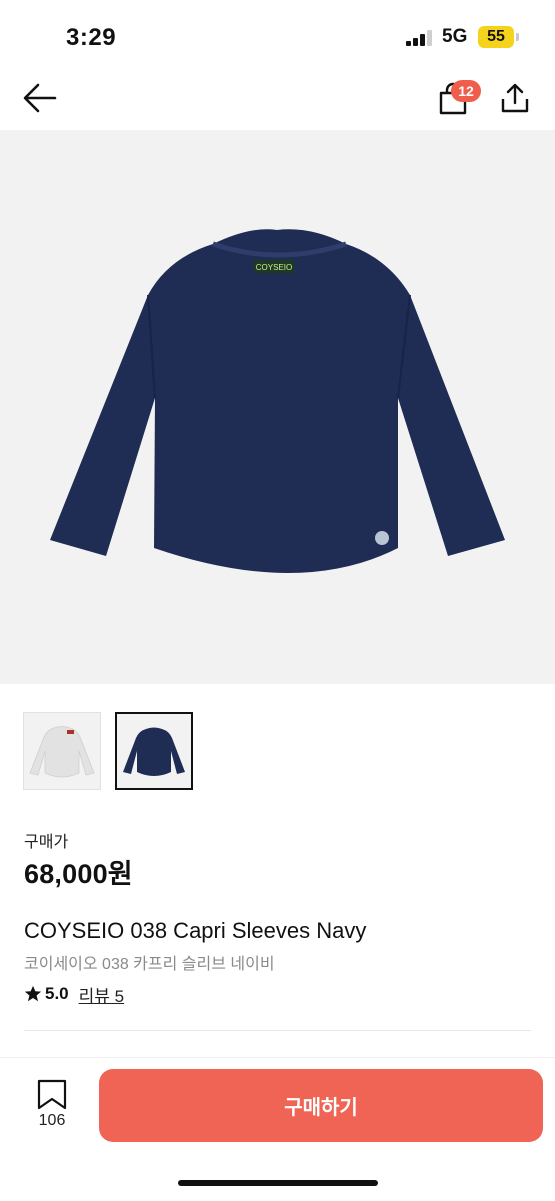  What do you see at coordinates (496, 37) in the screenshot?
I see `battery-indicator: 55` at bounding box center [496, 37].